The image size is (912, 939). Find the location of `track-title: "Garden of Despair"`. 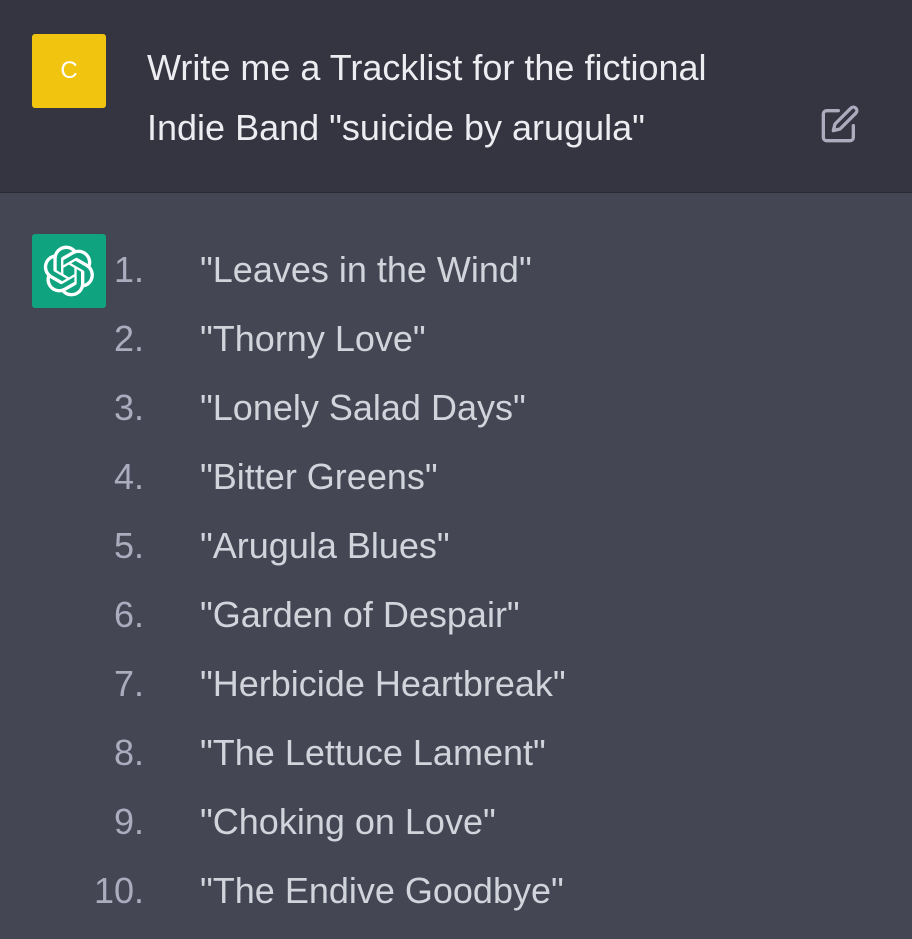

track-title: "Garden of Despair" is located at coordinates (360, 614).